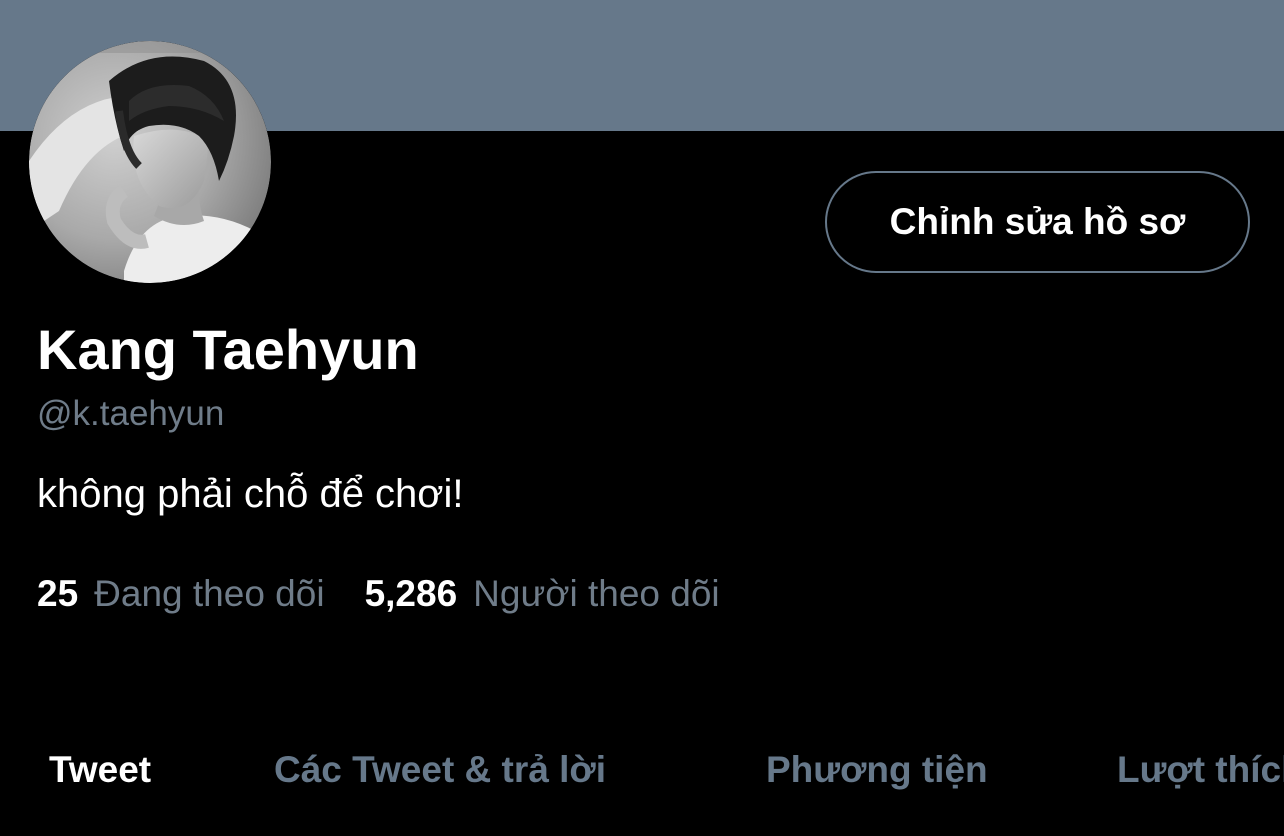  I want to click on following-count: 25, so click(58, 593).